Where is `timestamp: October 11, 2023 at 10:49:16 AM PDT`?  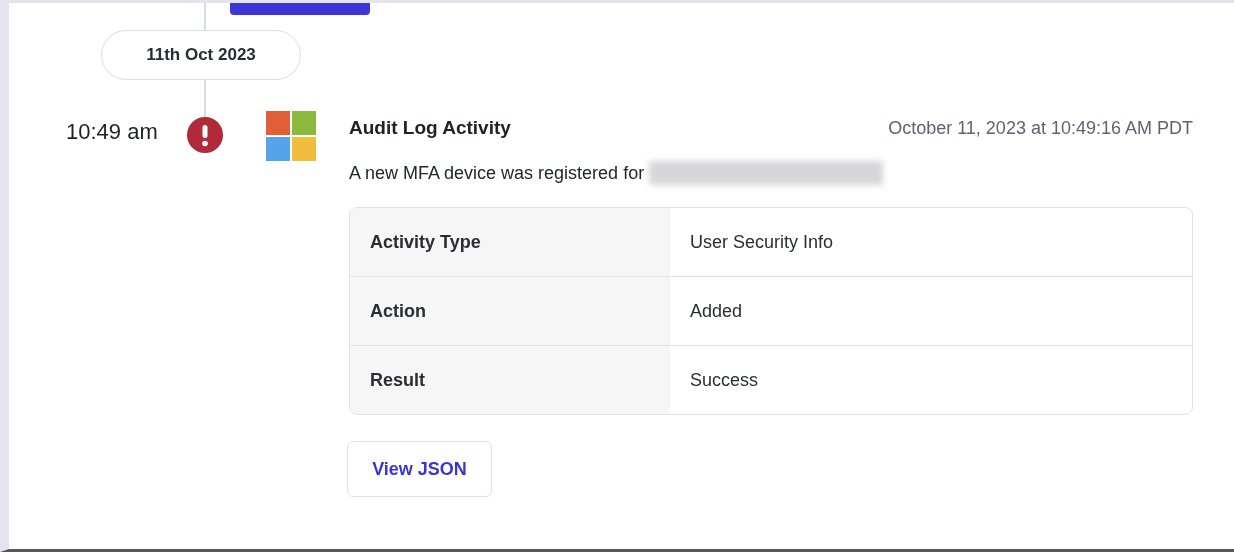 timestamp: October 11, 2023 at 10:49:16 AM PDT is located at coordinates (1040, 128).